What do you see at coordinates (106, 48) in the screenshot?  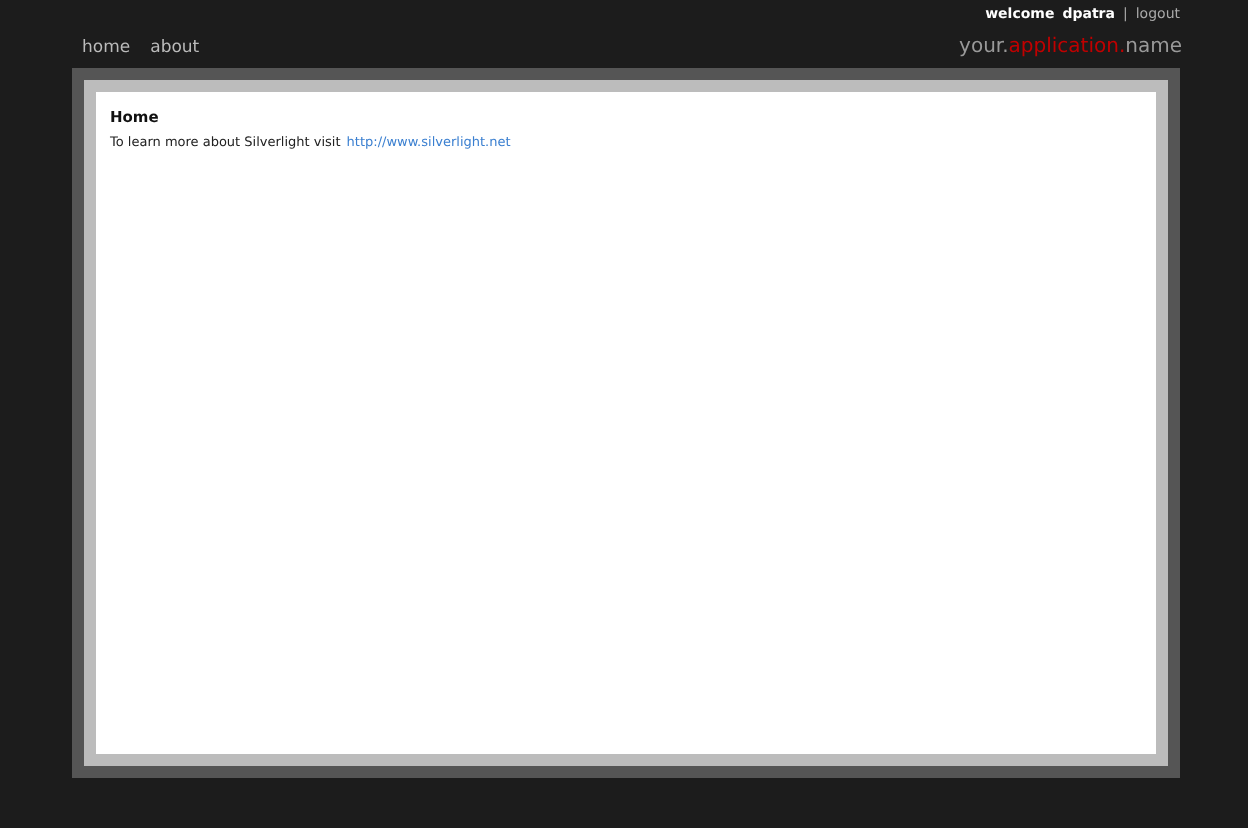 I see `nav-link: home` at bounding box center [106, 48].